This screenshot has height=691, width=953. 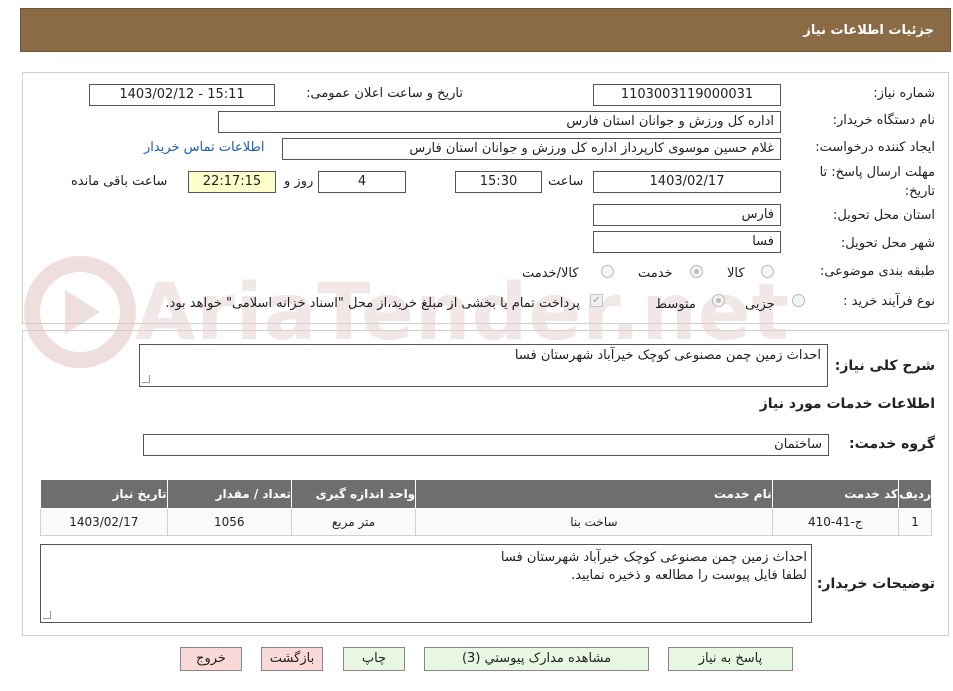 What do you see at coordinates (835, 522) in the screenshot?
I see `cell-code: ج-41-410` at bounding box center [835, 522].